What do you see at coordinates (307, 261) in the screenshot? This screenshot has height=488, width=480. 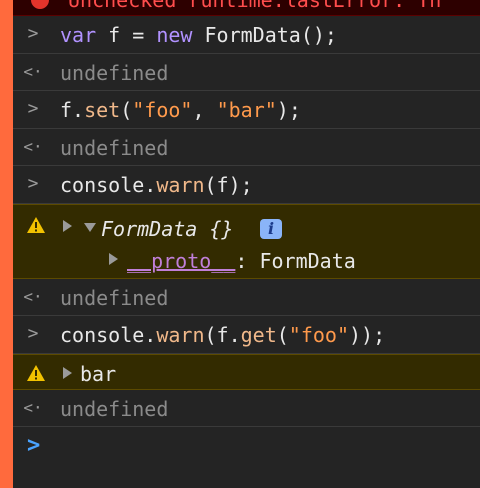 I see `proto-value: FormData` at bounding box center [307, 261].